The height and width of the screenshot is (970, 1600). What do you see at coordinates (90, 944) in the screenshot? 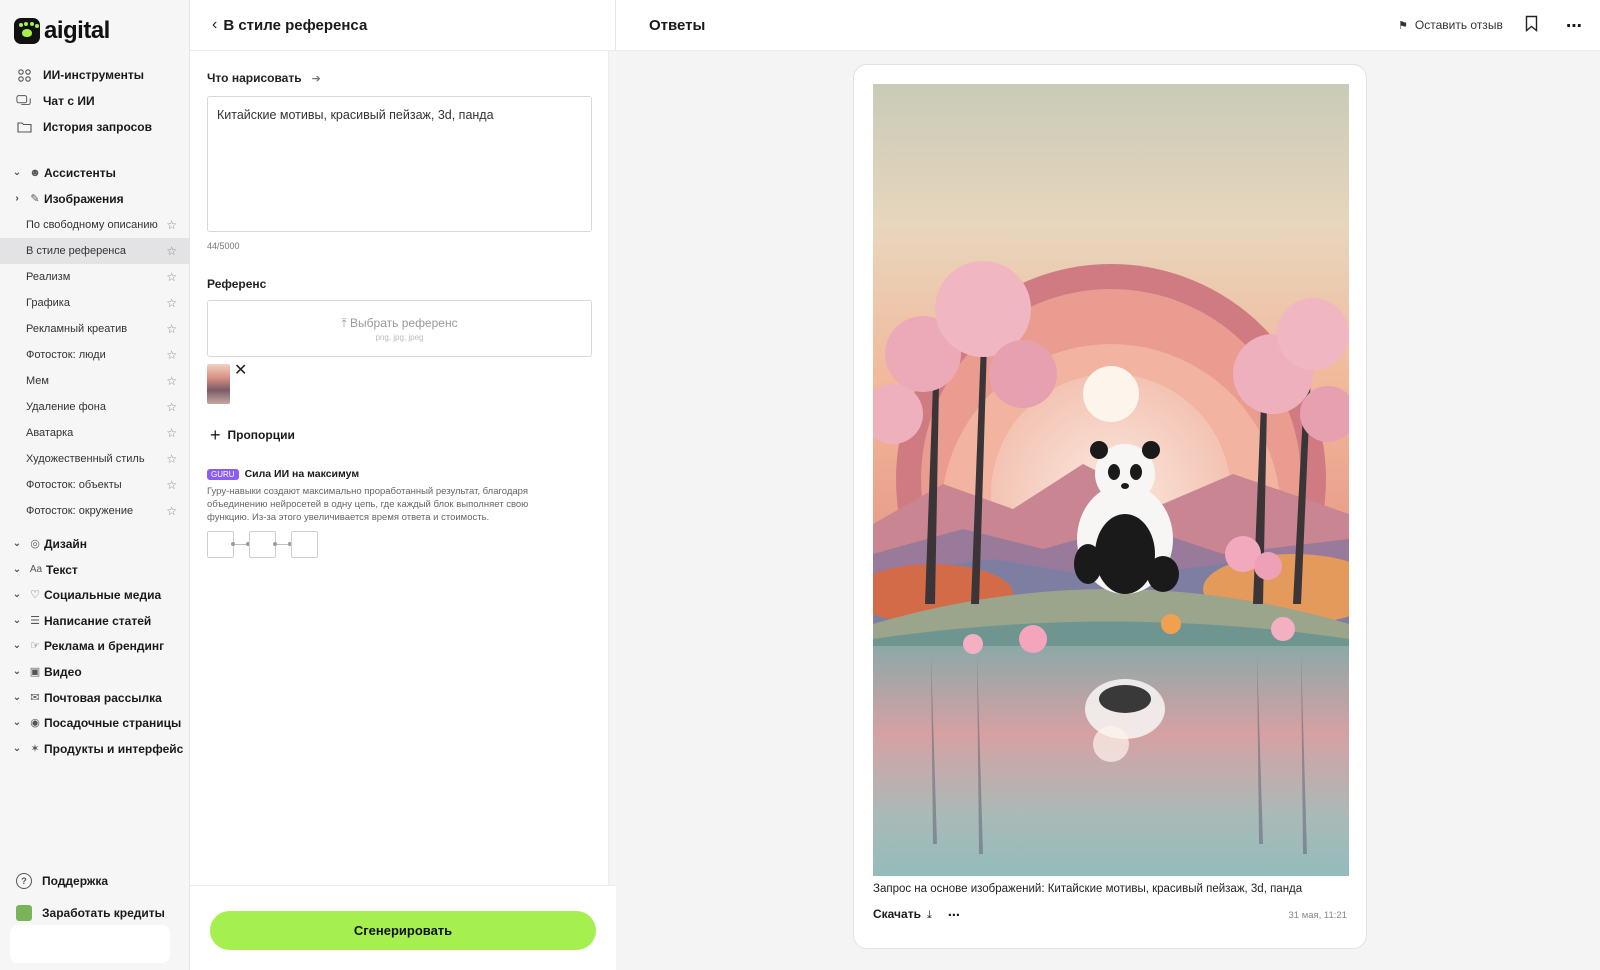
I see `user-card` at bounding box center [90, 944].